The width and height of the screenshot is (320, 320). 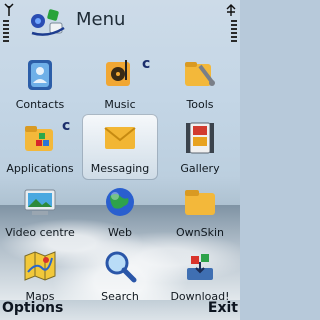 I want to click on exit-softkey: Exit, so click(x=223, y=308).